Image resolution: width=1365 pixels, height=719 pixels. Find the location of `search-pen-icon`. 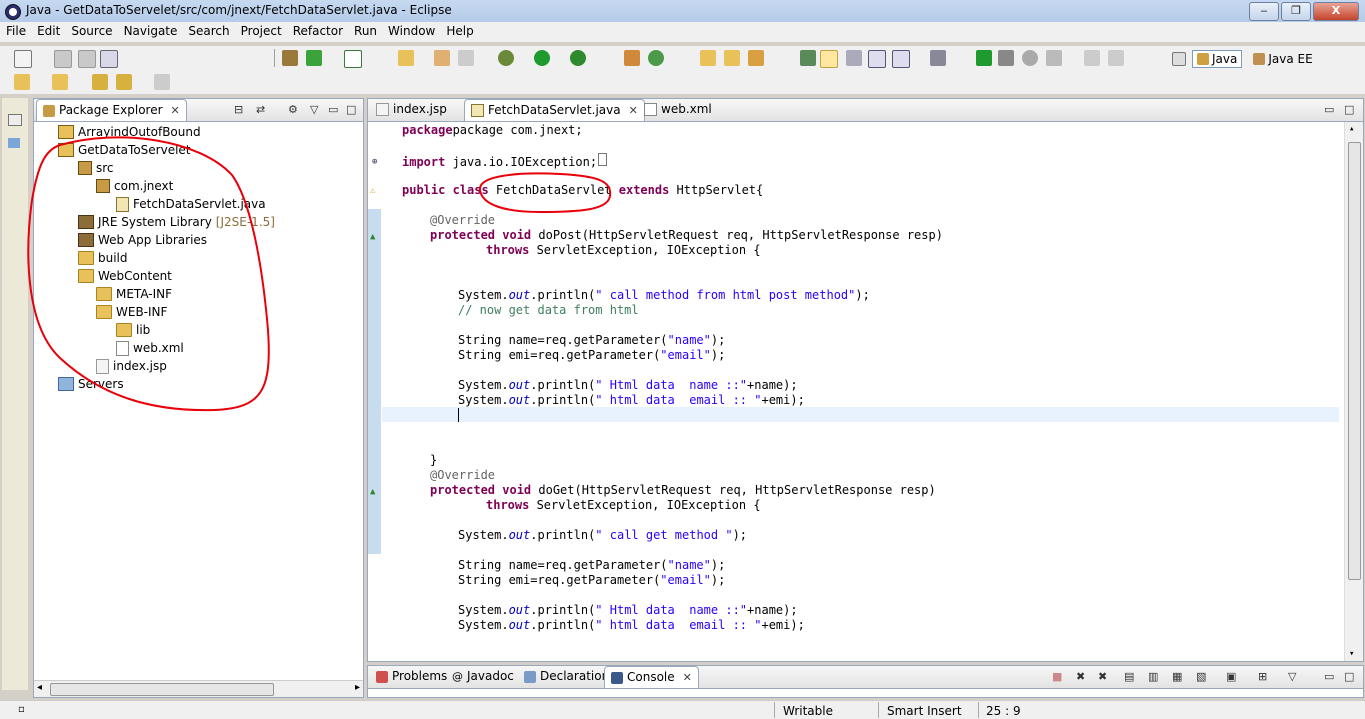

search-pen-icon is located at coordinates (756, 58).